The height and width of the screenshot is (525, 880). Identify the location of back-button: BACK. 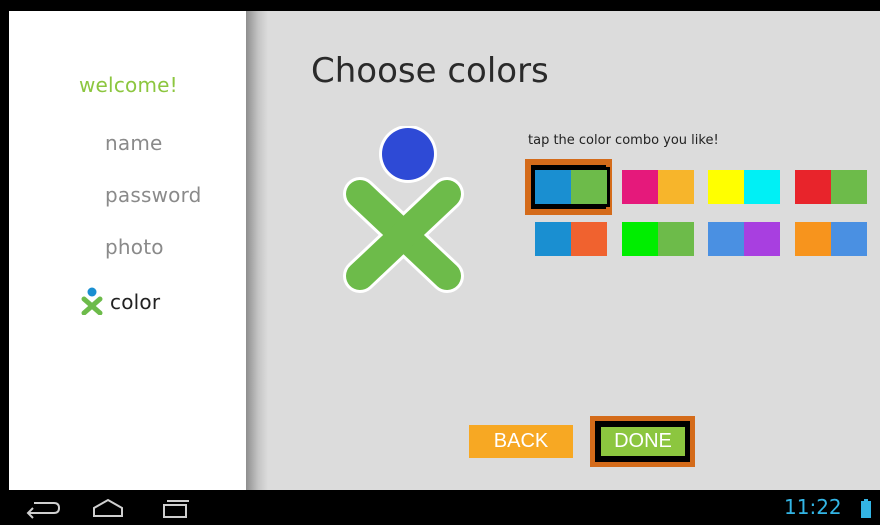
(521, 441).